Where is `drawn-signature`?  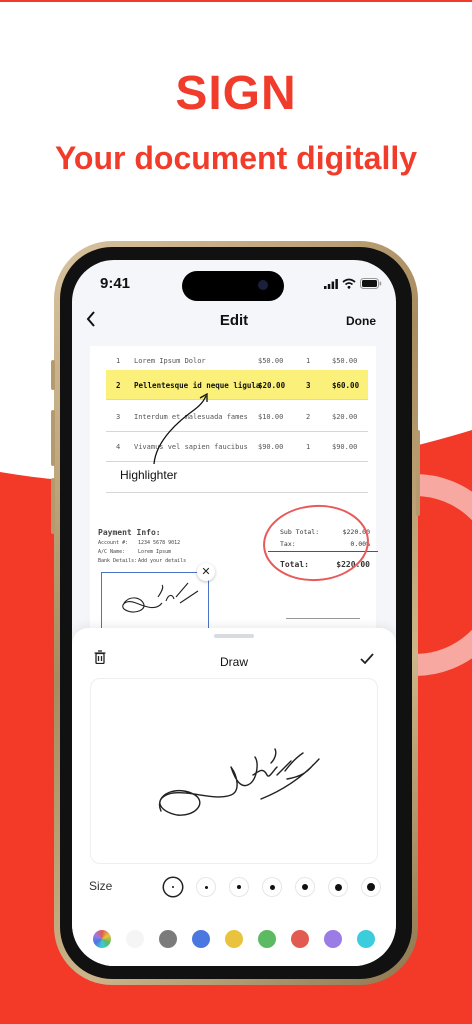
drawn-signature is located at coordinates (239, 782).